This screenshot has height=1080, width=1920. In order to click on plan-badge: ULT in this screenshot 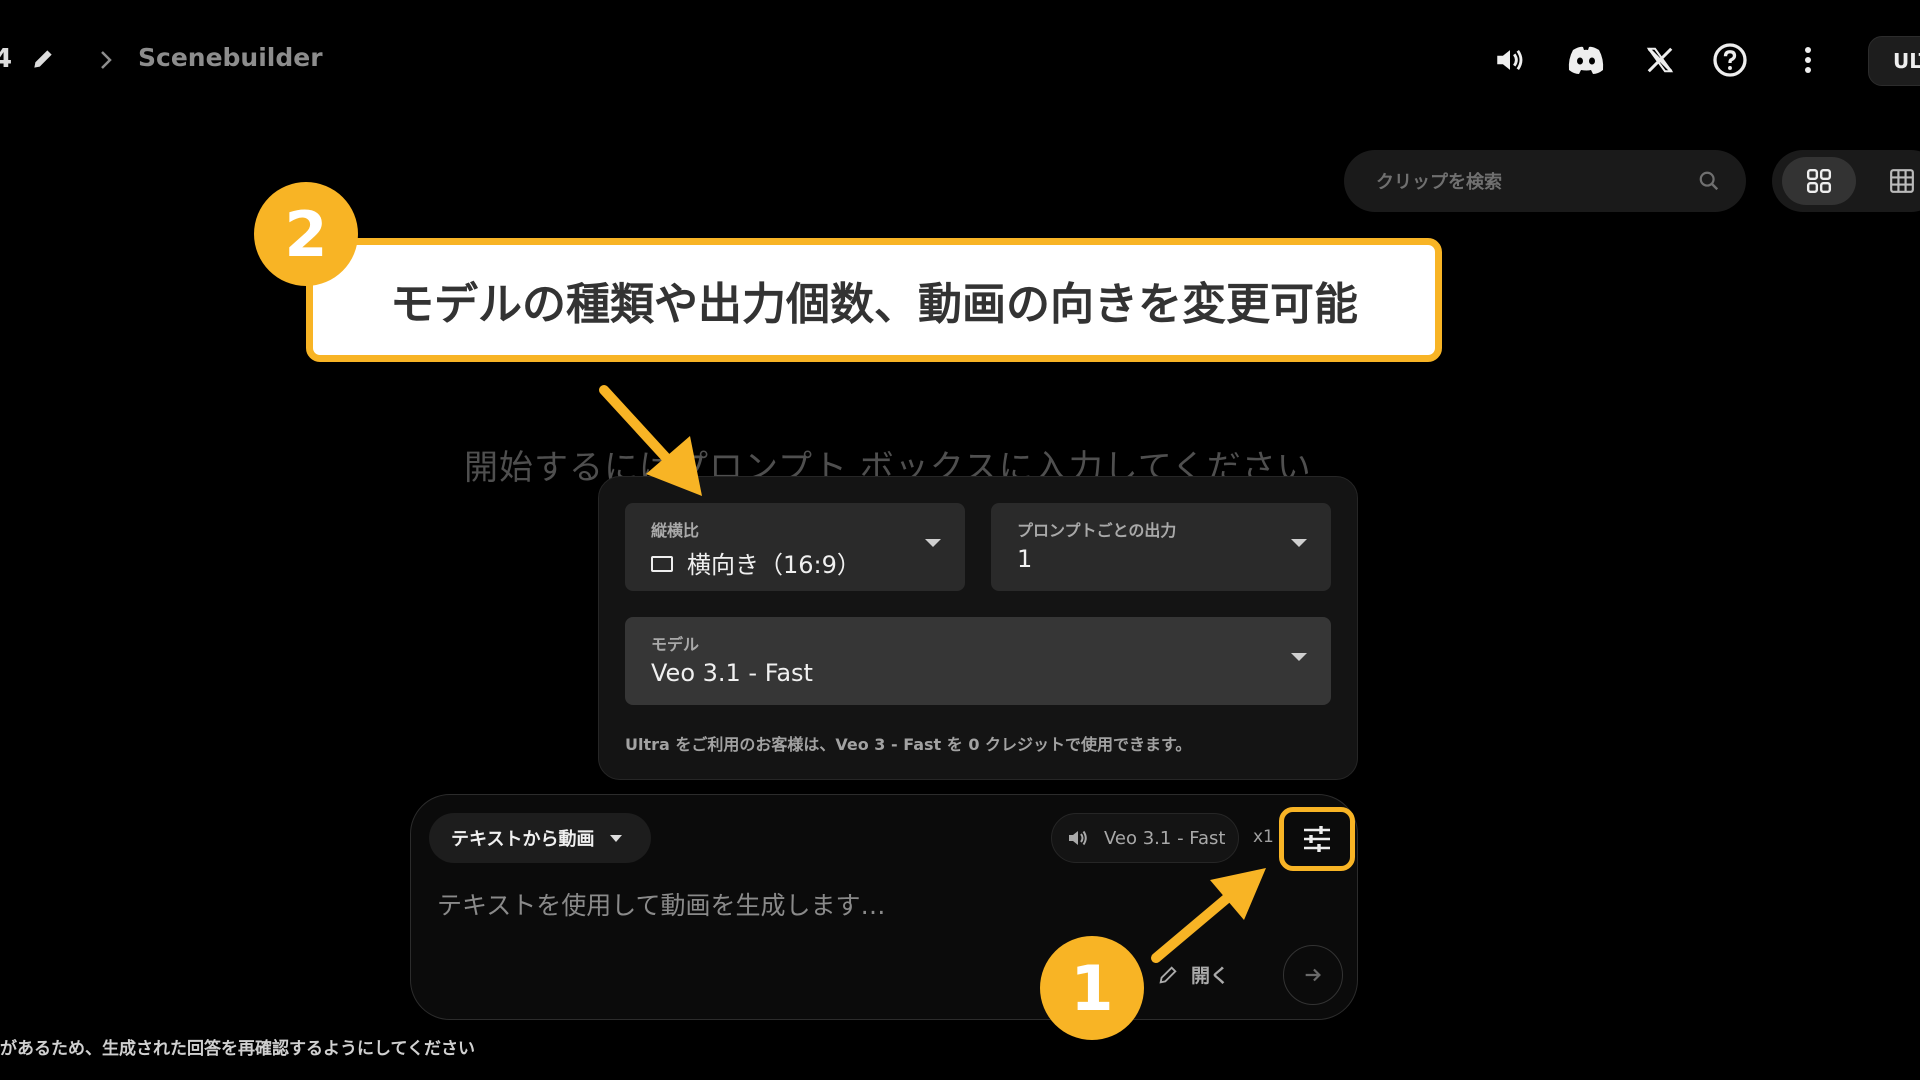, I will do `click(1894, 61)`.